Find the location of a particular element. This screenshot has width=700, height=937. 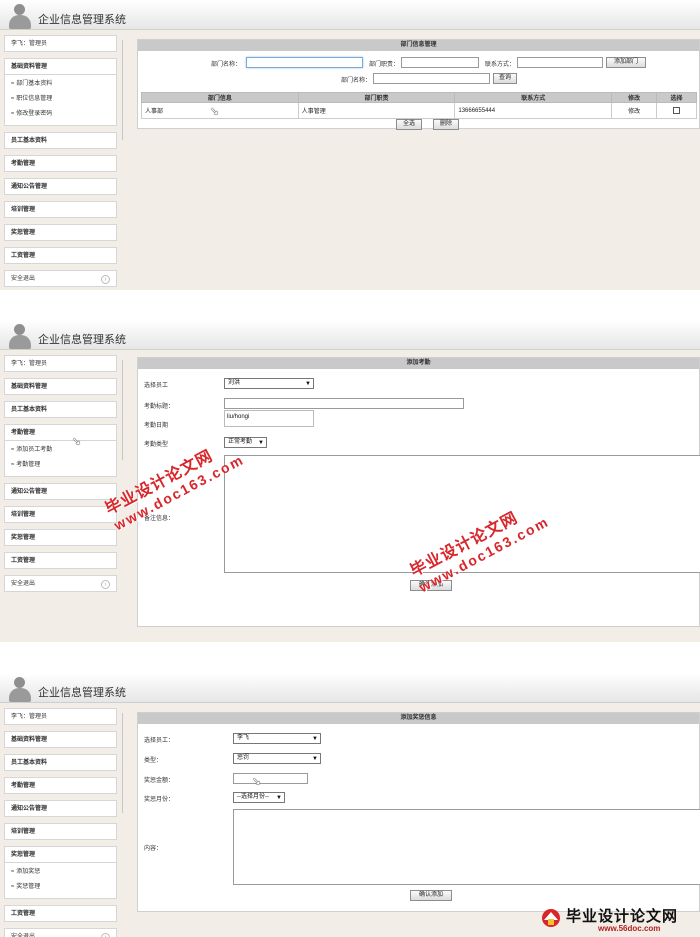

attendance-date-label: 考勤日期 is located at coordinates (156, 426).